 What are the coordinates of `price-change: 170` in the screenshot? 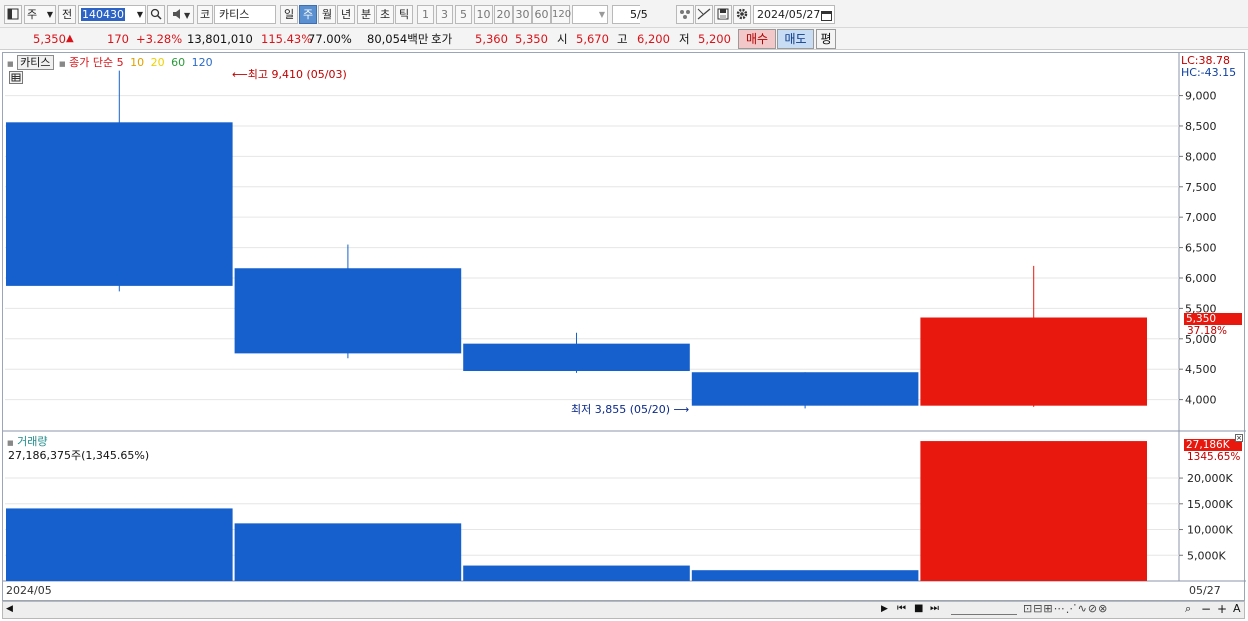 It's located at (118, 39).